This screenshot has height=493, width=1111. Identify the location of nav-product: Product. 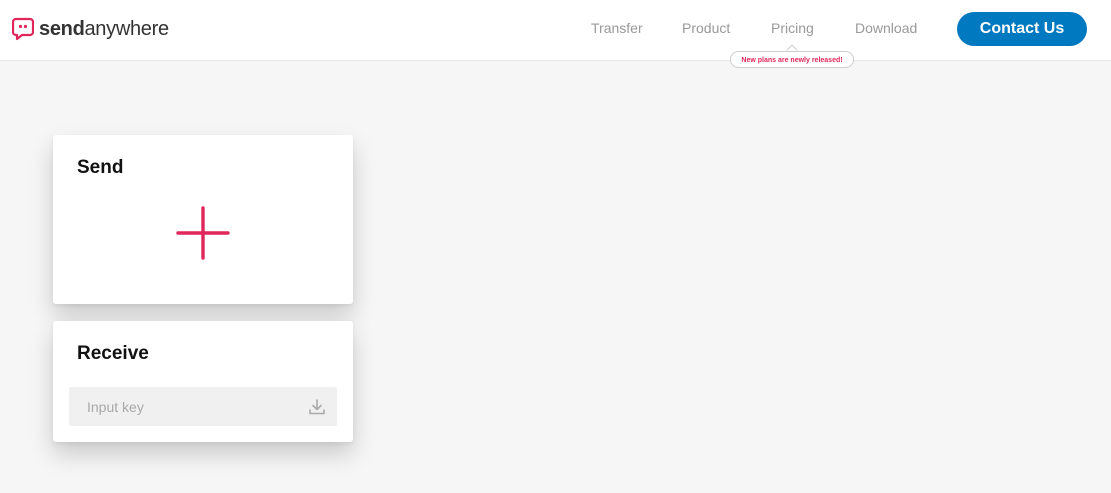
(706, 28).